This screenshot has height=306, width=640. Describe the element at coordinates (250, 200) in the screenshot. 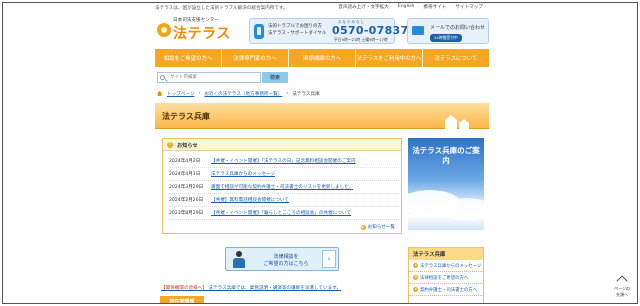

I see `news-link: 【共催】無料電話相談会開催について` at that location.